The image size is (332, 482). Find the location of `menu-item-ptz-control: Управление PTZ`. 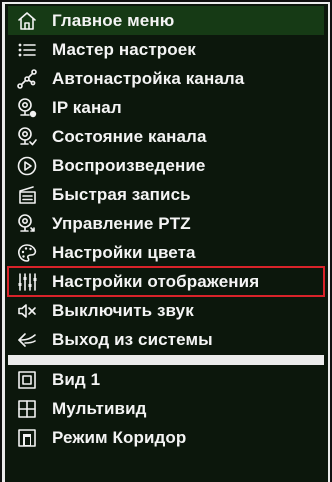

menu-item-ptz-control: Управление PTZ is located at coordinates (166, 223).